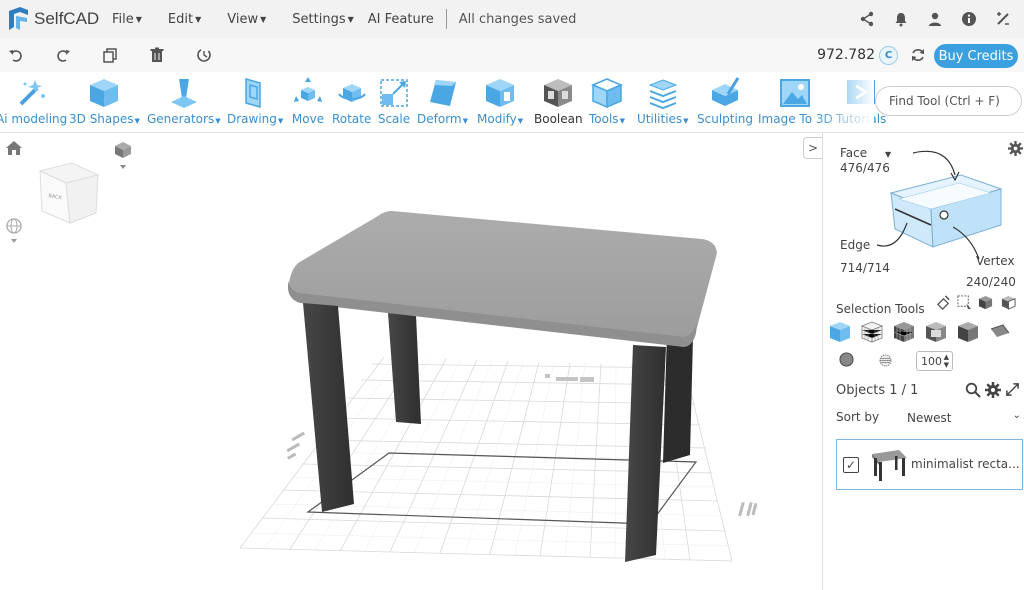 The image size is (1024, 590). Describe the element at coordinates (184, 101) in the screenshot. I see `tool-generators: Generators▼` at that location.